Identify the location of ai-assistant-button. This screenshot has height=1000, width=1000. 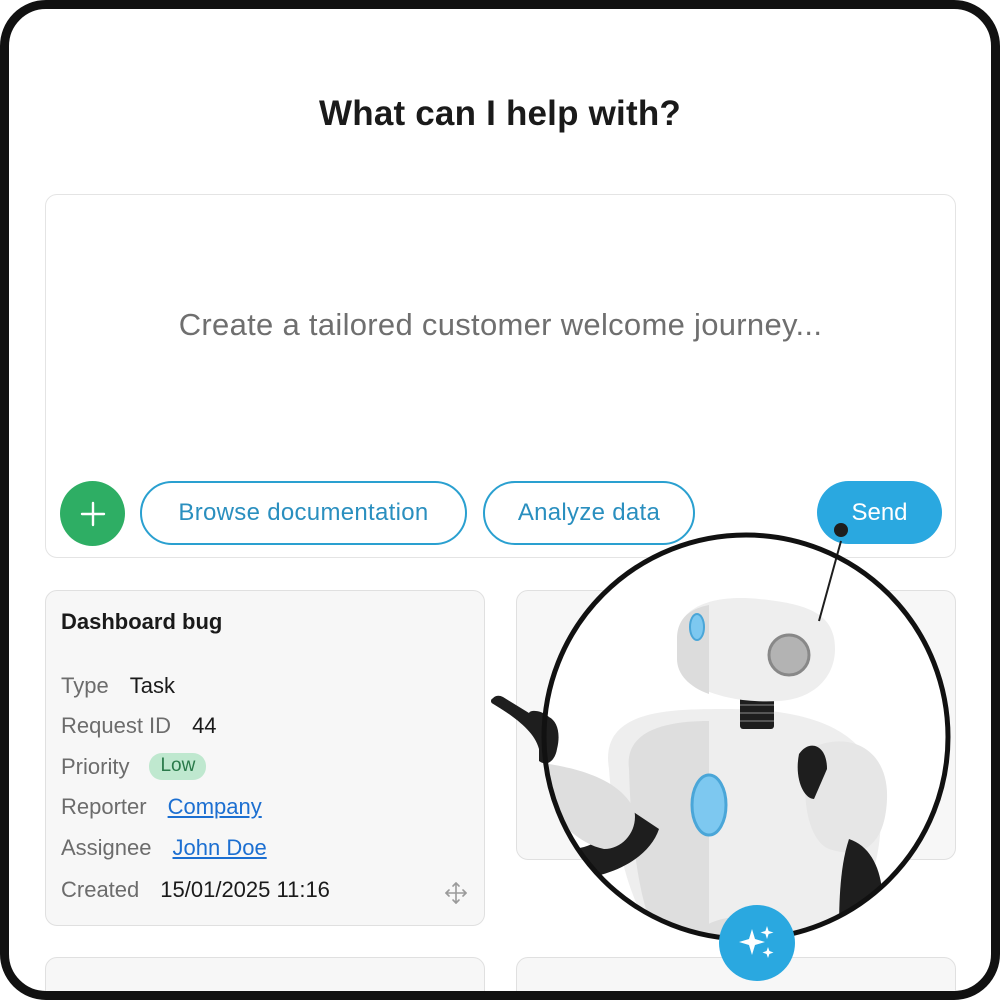
(757, 943).